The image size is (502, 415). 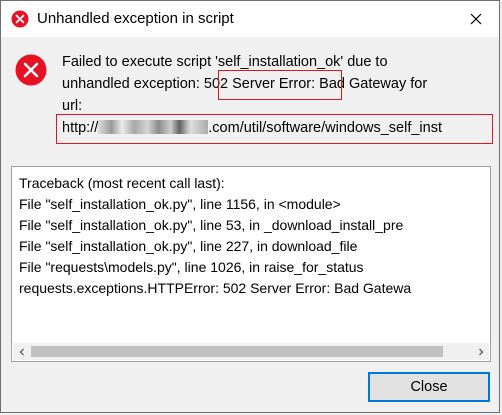 I want to click on traceback-line: Traceback (most recent call last):, so click(x=122, y=183).